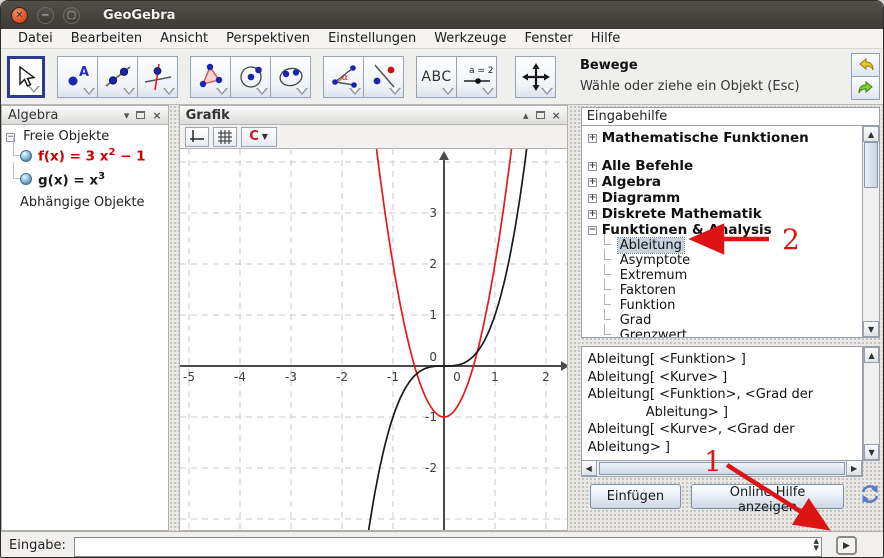  I want to click on scroll-right-icon: ▶, so click(854, 468).